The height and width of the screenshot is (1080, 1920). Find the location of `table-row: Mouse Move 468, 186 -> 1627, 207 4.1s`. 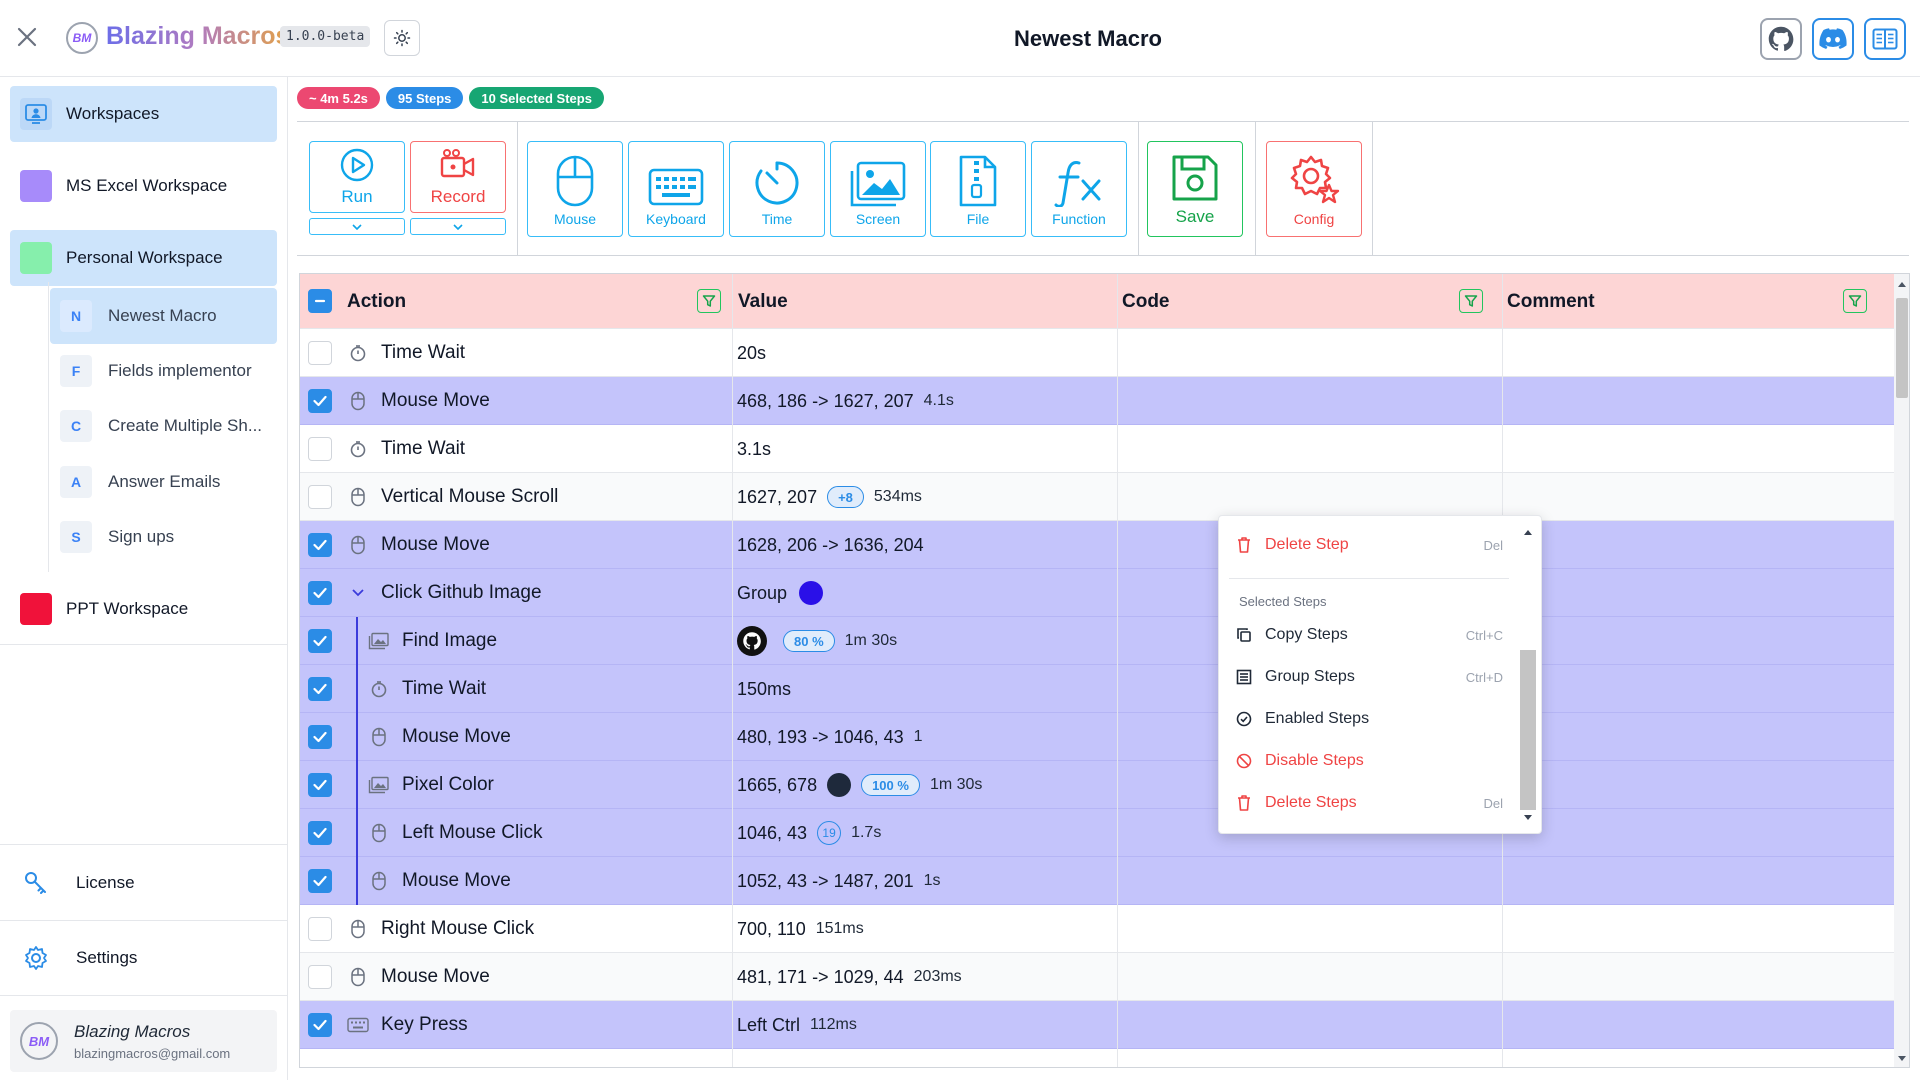

table-row: Mouse Move 468, 186 -> 1627, 207 4.1s is located at coordinates (1097, 401).